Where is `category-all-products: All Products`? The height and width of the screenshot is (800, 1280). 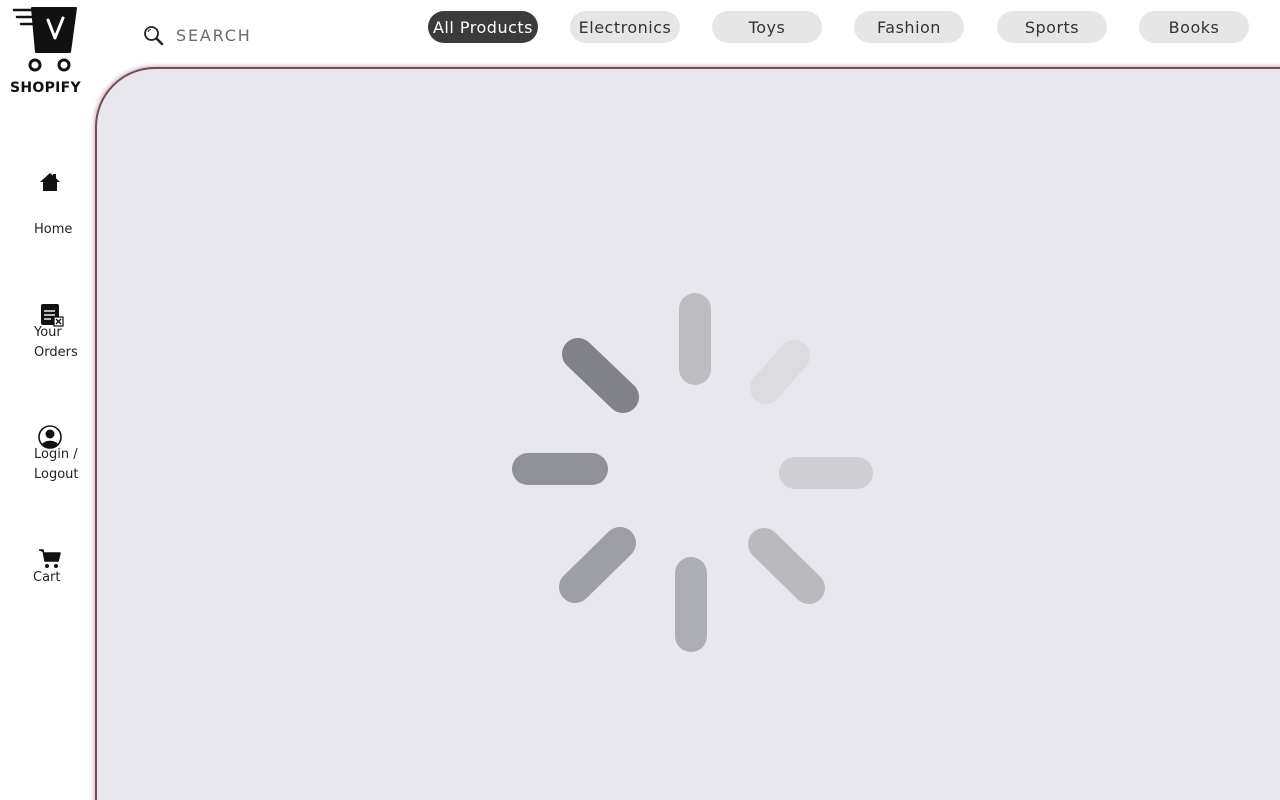
category-all-products: All Products is located at coordinates (483, 27).